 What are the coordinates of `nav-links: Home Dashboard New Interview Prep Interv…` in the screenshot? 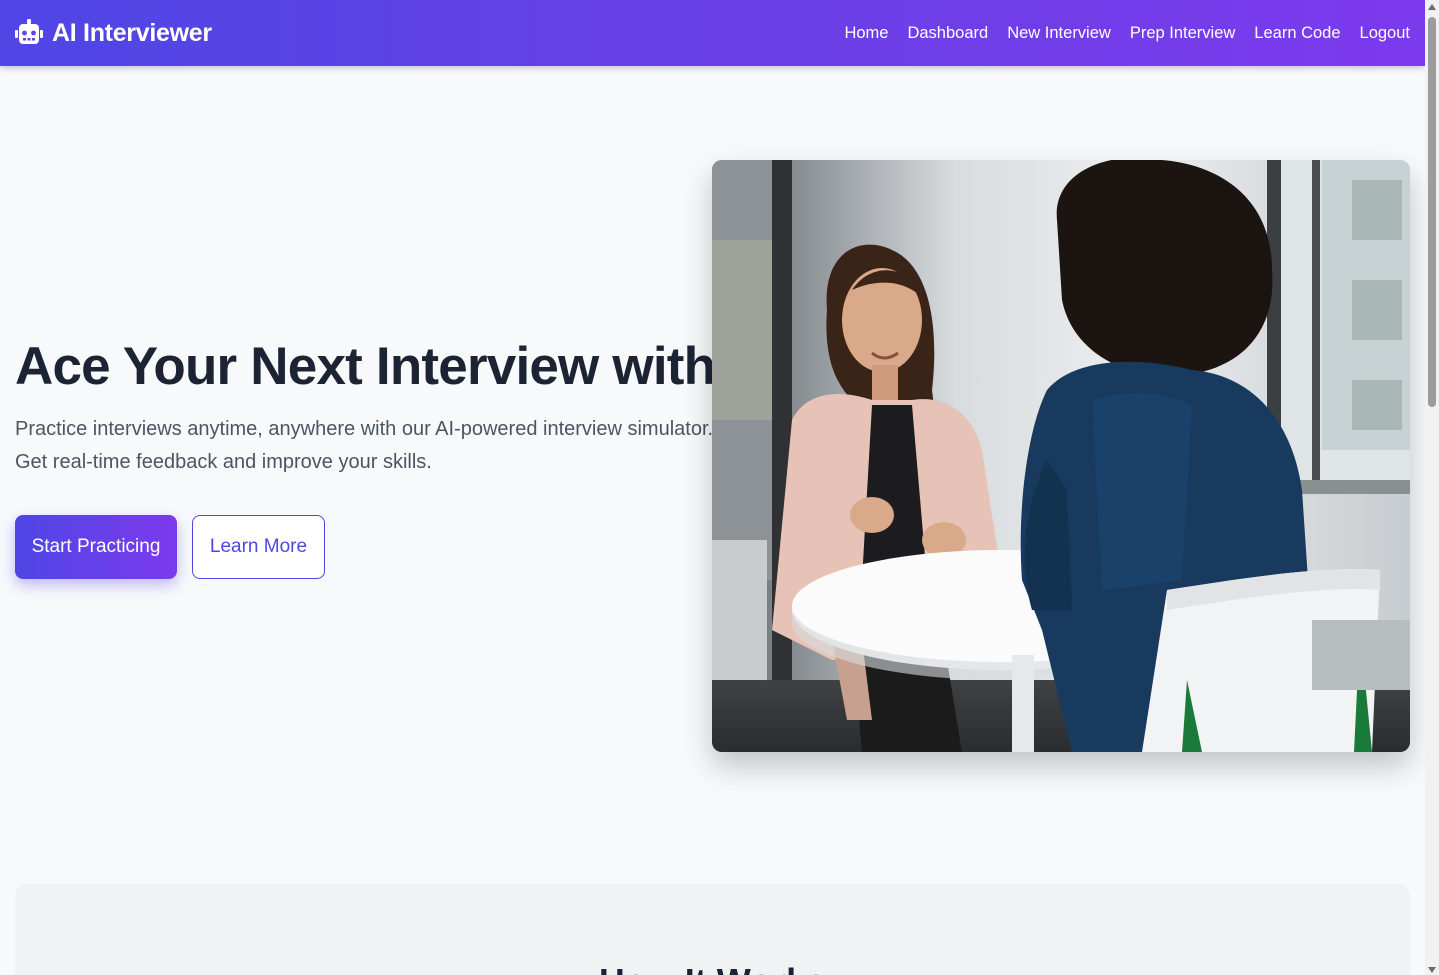 It's located at (1127, 33).